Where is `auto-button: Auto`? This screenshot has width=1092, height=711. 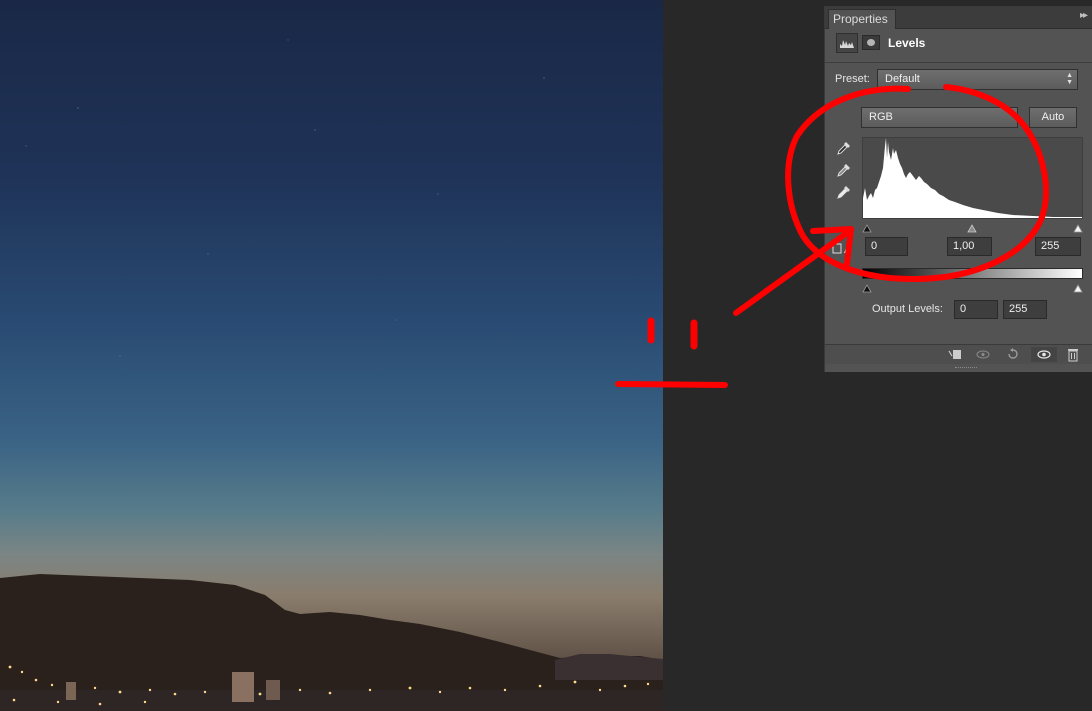
auto-button: Auto is located at coordinates (1053, 117).